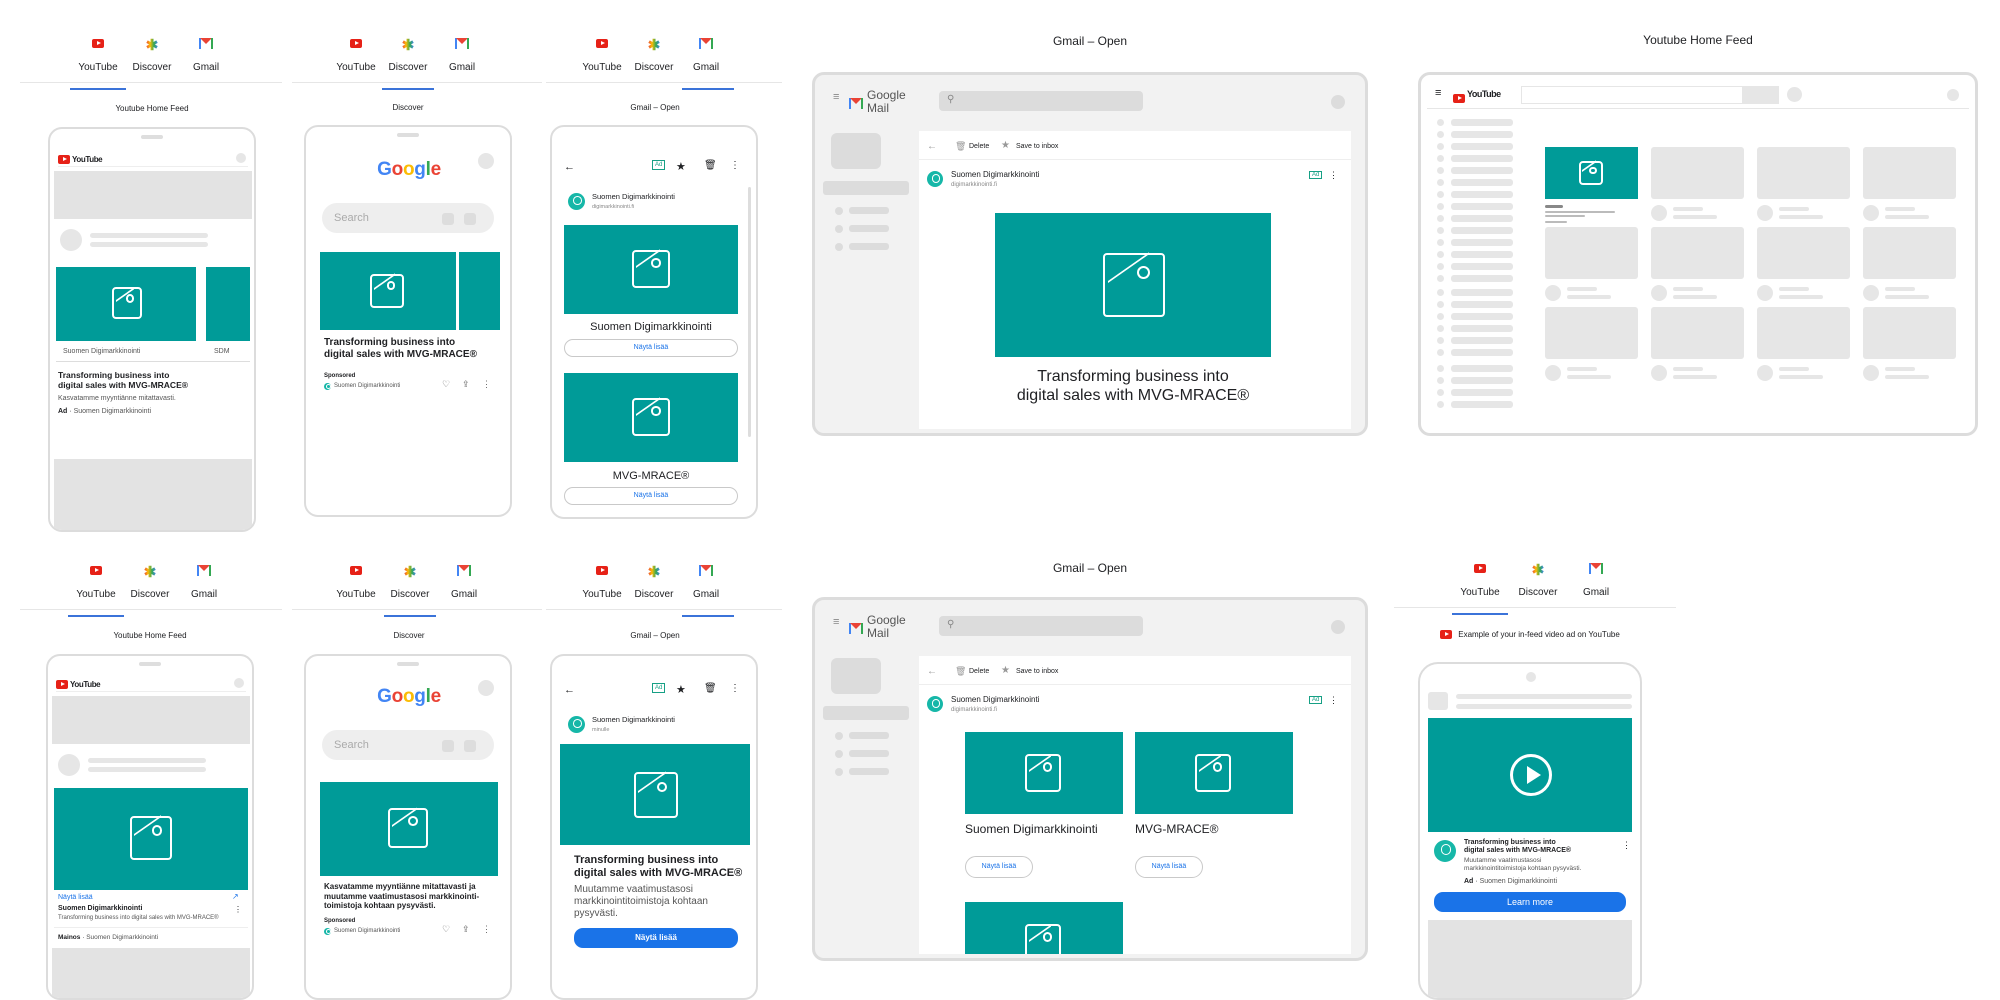 This screenshot has width=2000, height=1000. I want to click on play-icon, so click(1531, 775).